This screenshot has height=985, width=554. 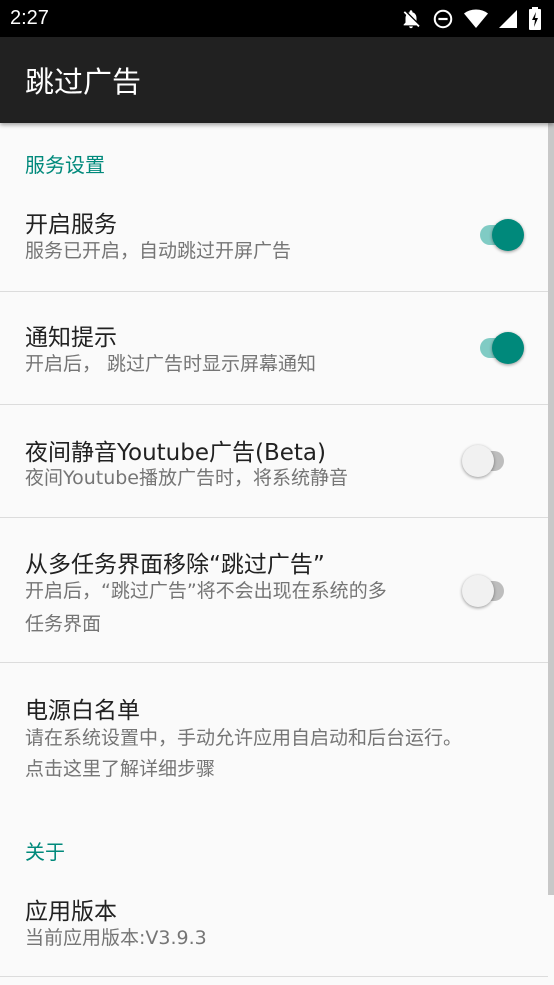 I want to click on pref-title: 电源白名单, so click(x=82, y=711).